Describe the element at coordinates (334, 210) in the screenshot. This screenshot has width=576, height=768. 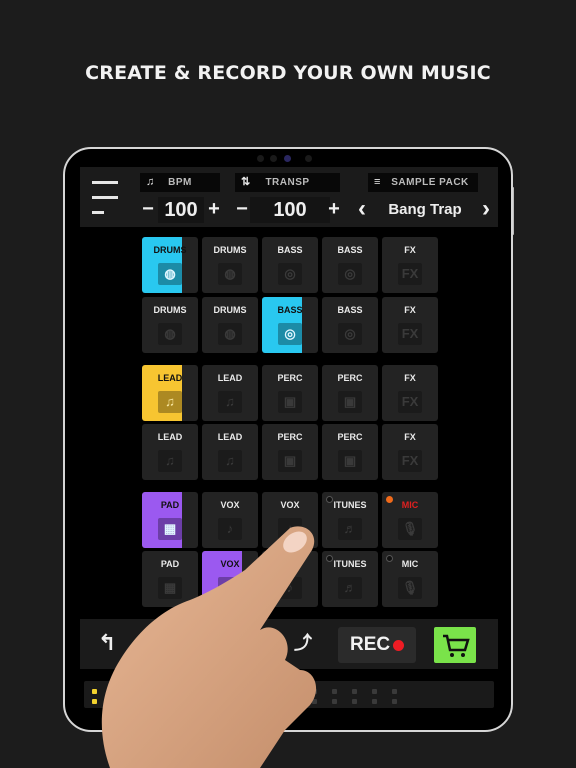
I see `transpose-plus-button: +` at that location.